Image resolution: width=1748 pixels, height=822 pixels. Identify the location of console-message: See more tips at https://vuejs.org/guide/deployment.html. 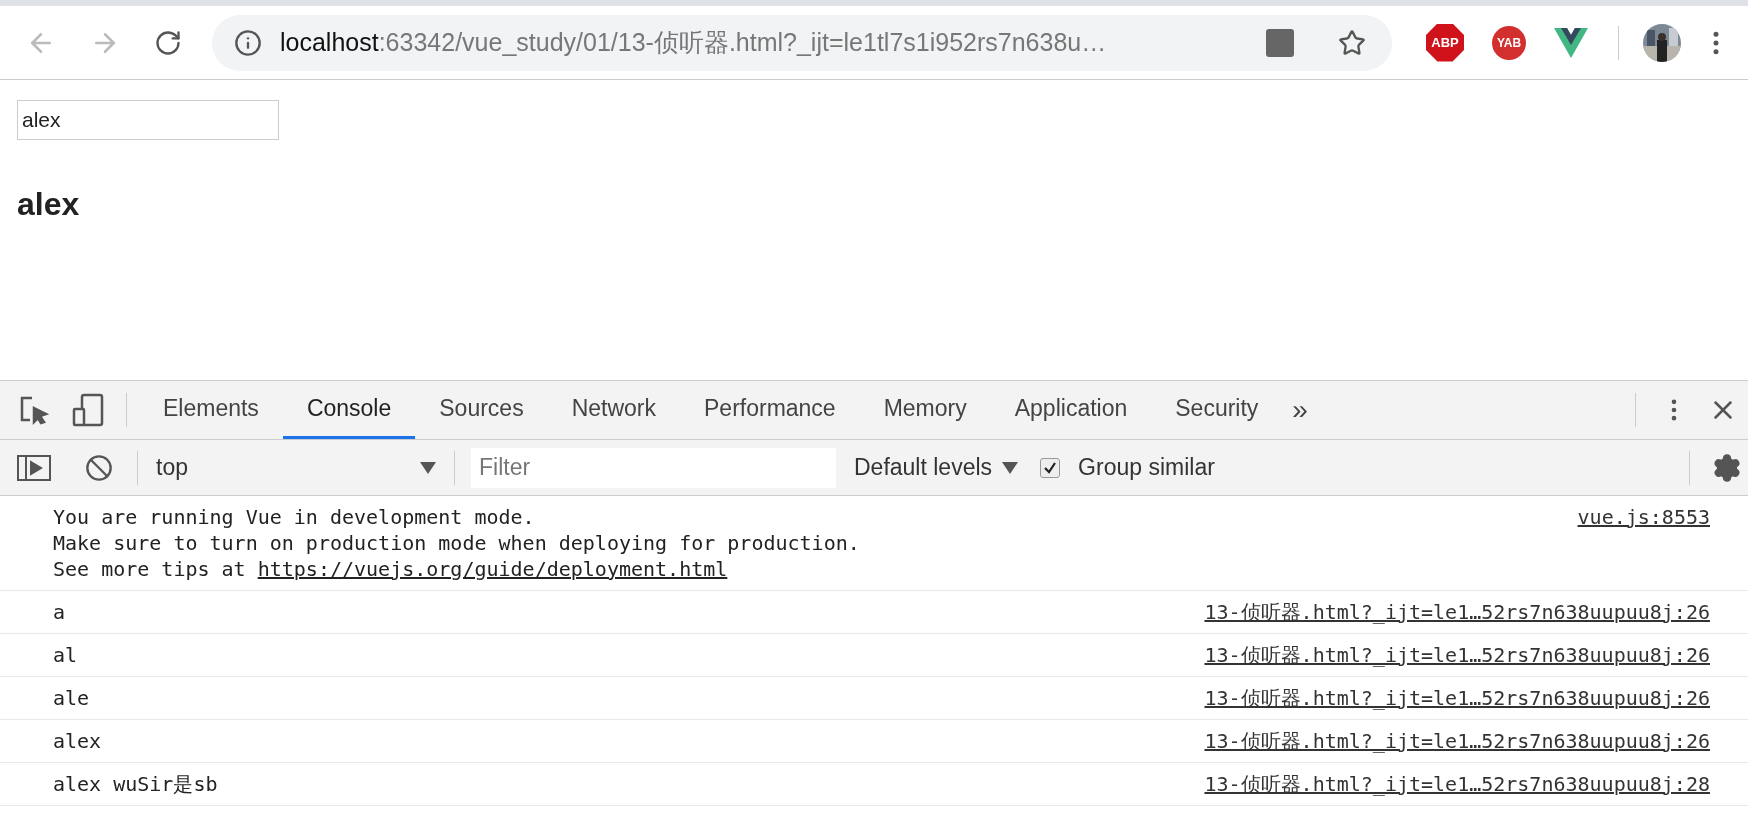
(391, 569).